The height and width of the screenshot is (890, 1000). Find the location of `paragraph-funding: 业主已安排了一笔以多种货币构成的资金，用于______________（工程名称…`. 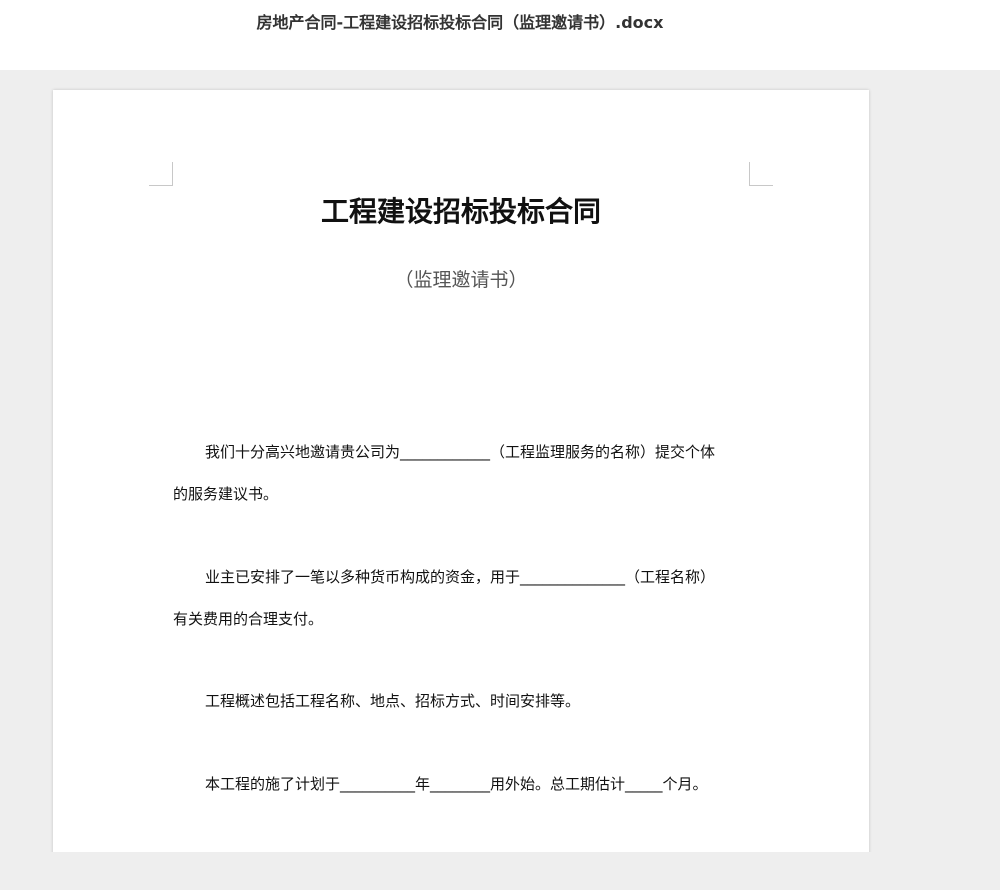

paragraph-funding: 业主已安排了一笔以多种货币构成的资金，用于______________（工程名称… is located at coordinates (463, 598).